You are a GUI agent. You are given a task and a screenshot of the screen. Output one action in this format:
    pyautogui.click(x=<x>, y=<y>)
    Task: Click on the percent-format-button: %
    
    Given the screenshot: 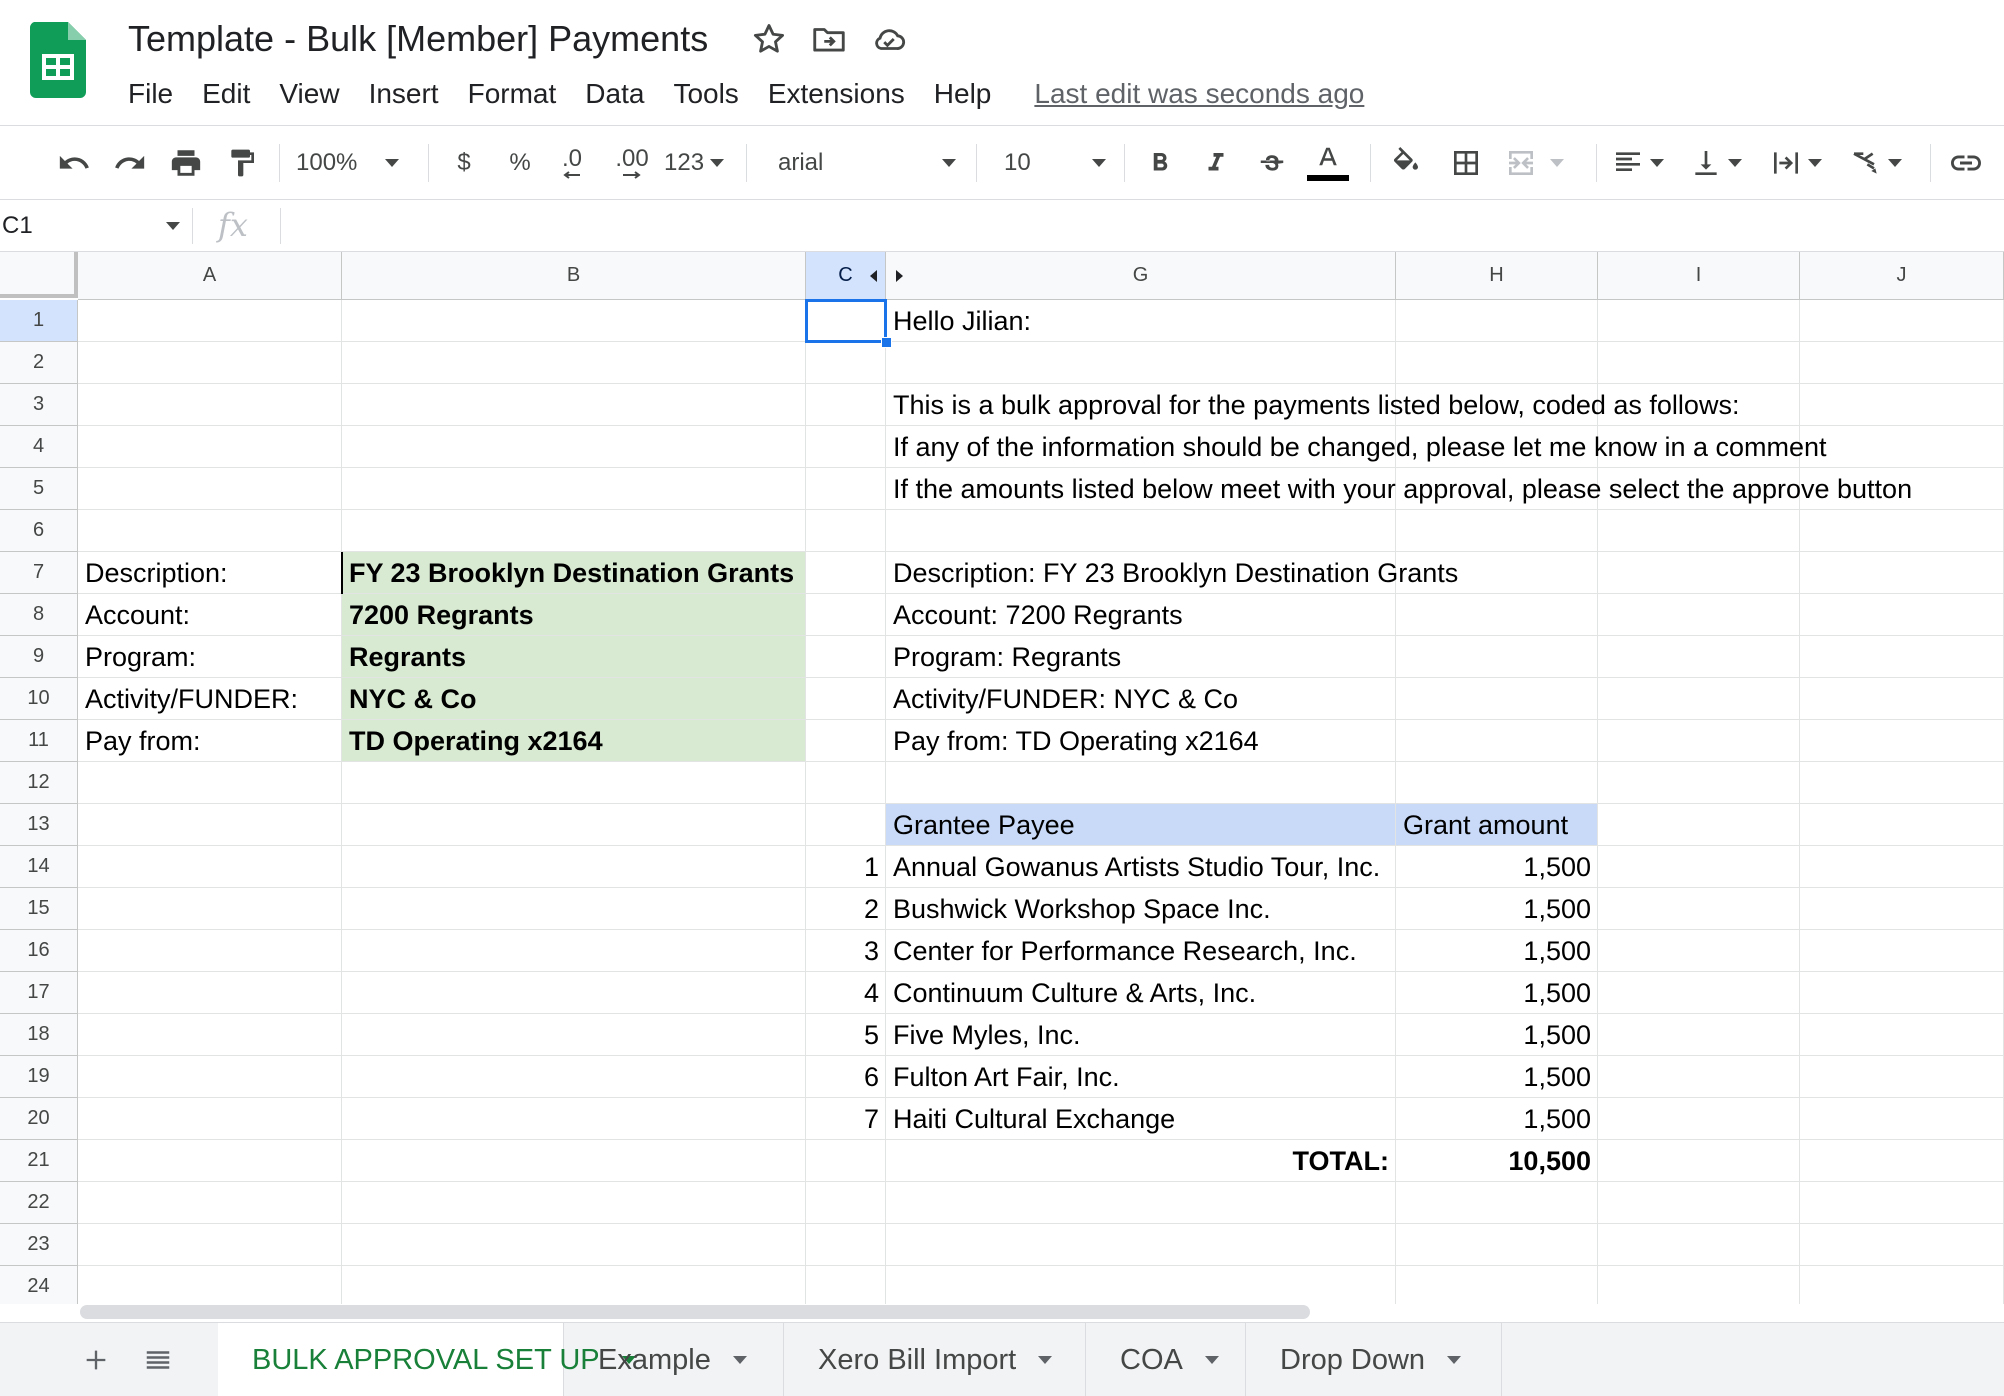 What is the action you would take?
    pyautogui.click(x=520, y=163)
    